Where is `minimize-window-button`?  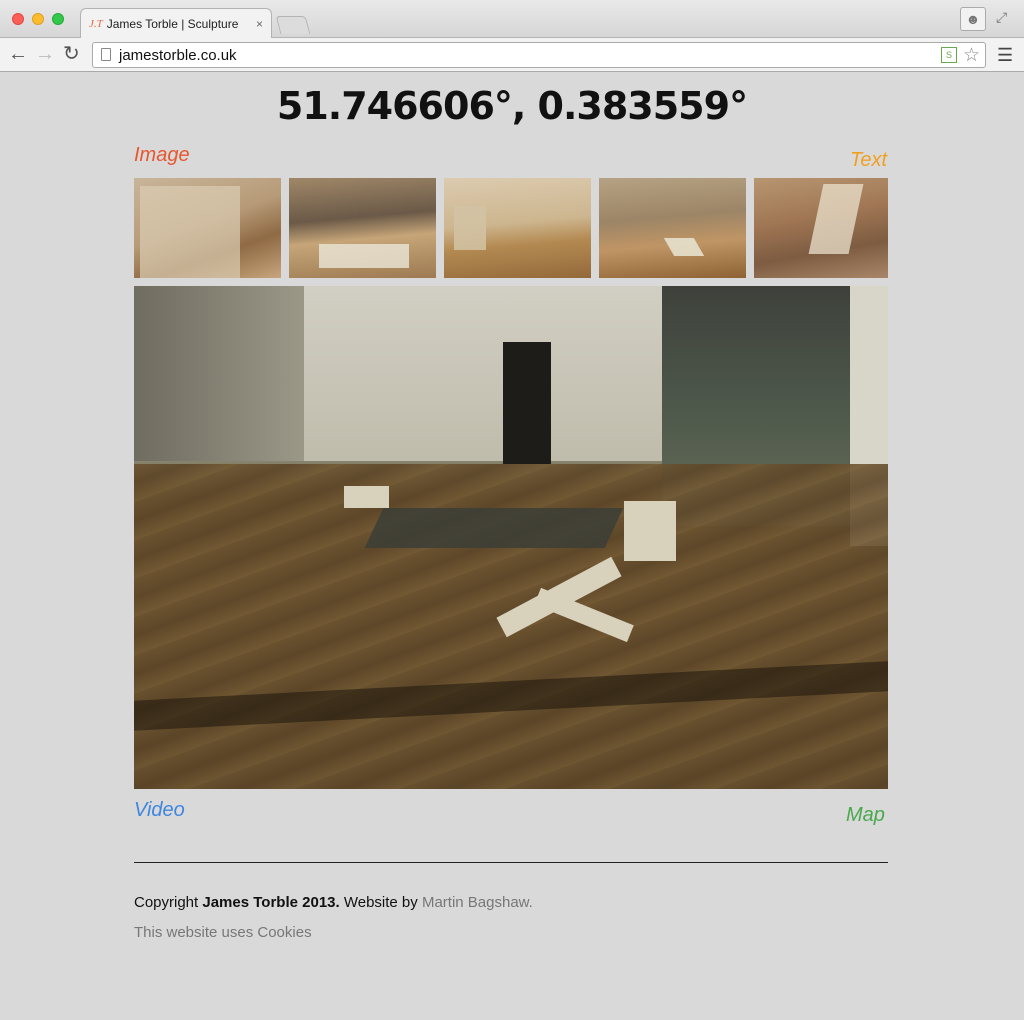
minimize-window-button is located at coordinates (38, 19).